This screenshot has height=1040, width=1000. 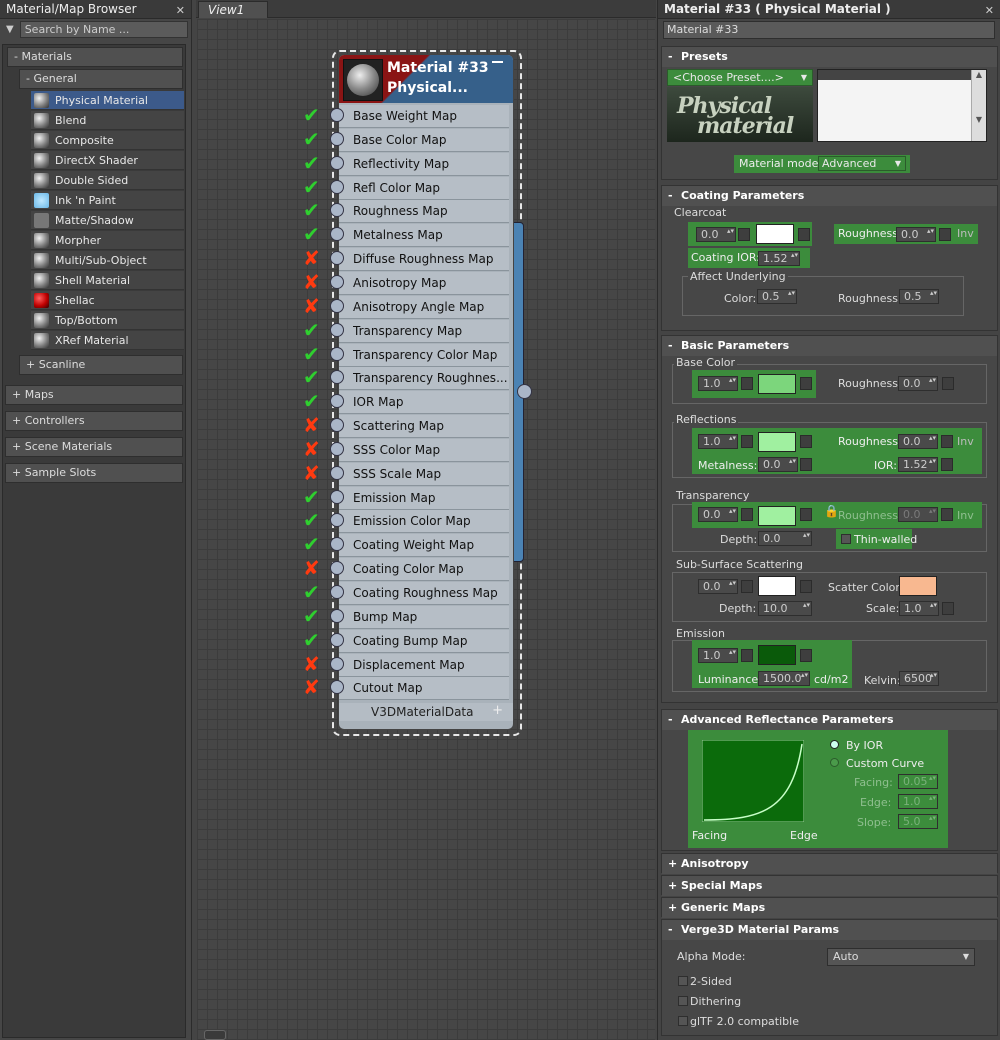 What do you see at coordinates (424, 188) in the screenshot?
I see `node-slot: Refl Color Map` at bounding box center [424, 188].